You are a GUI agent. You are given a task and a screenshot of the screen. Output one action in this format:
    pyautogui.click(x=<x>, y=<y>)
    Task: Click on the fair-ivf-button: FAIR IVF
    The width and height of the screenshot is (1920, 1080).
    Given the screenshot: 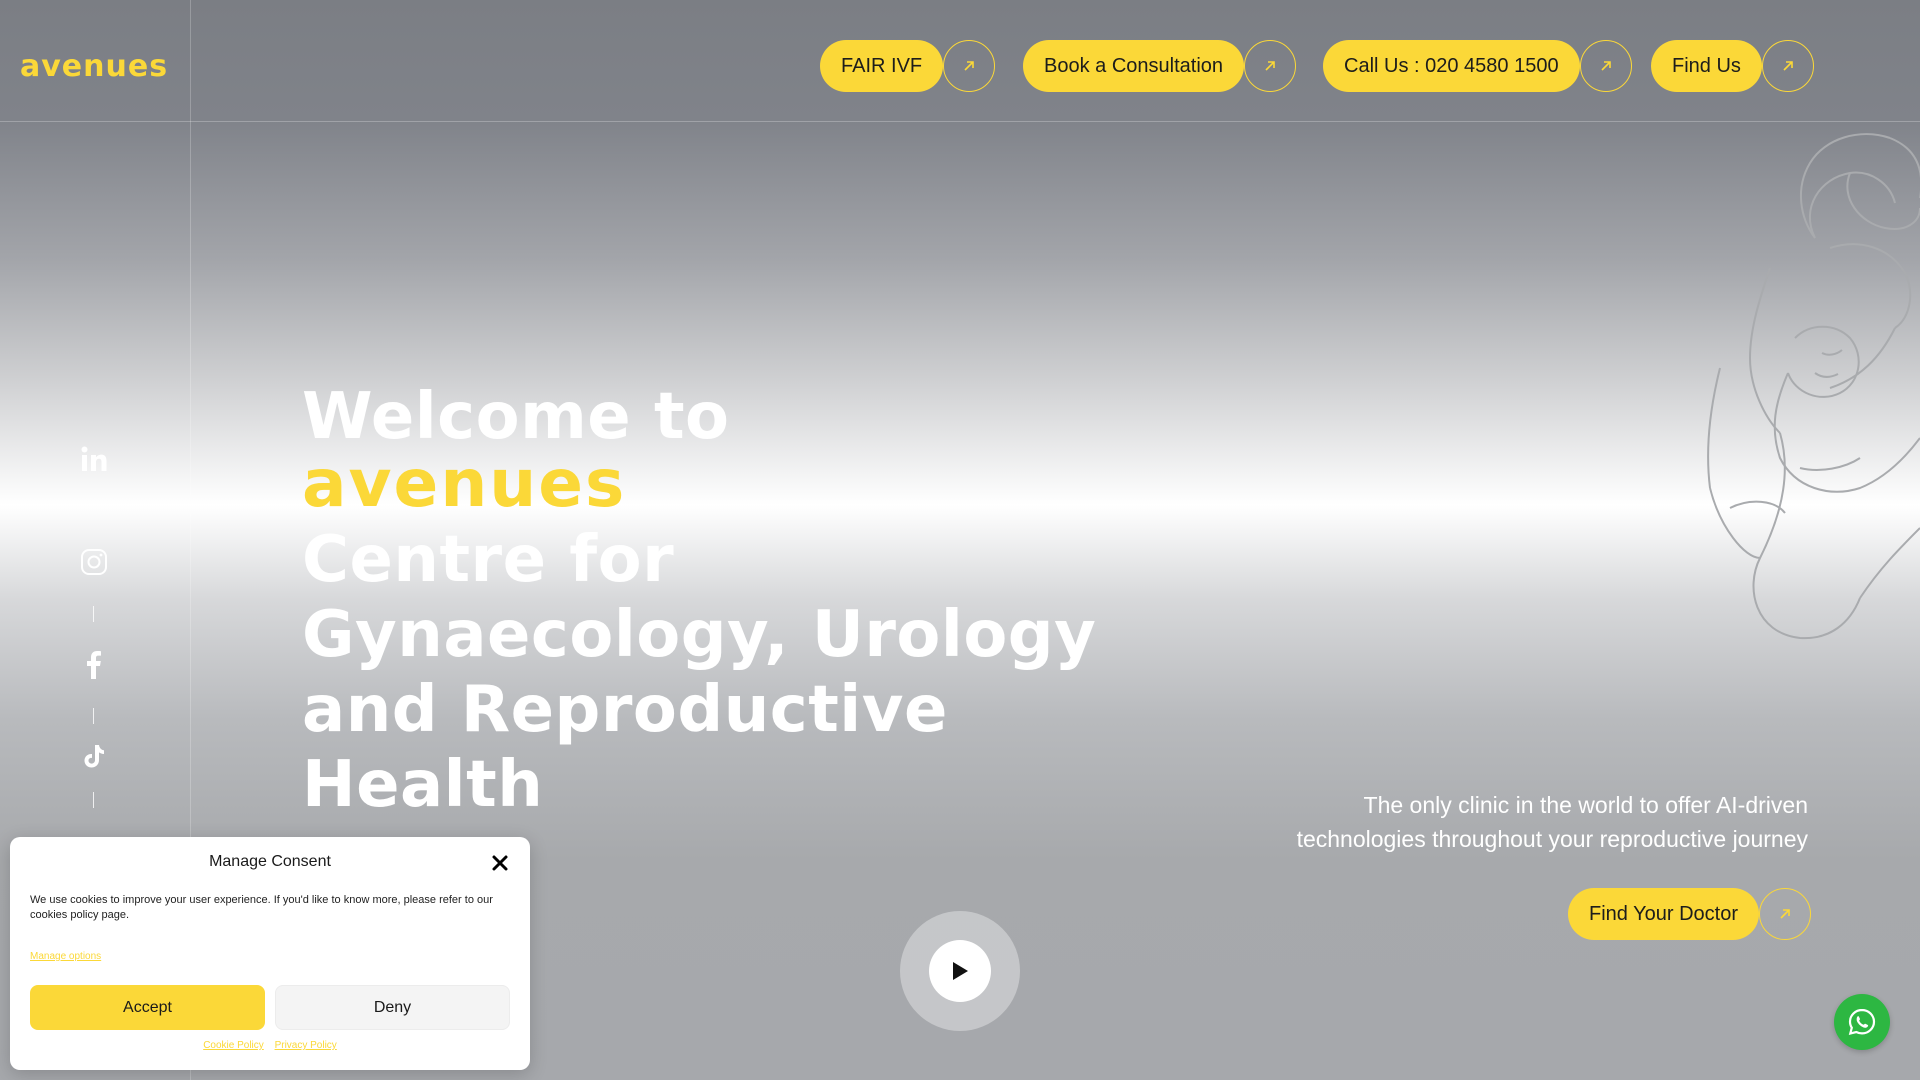 What is the action you would take?
    pyautogui.click(x=882, y=66)
    